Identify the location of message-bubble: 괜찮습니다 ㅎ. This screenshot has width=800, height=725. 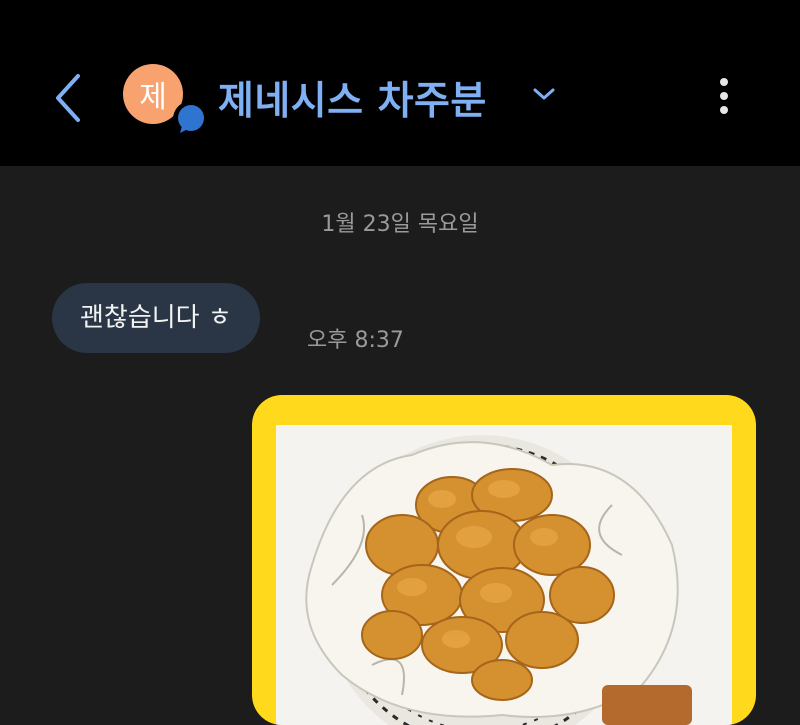
(156, 318).